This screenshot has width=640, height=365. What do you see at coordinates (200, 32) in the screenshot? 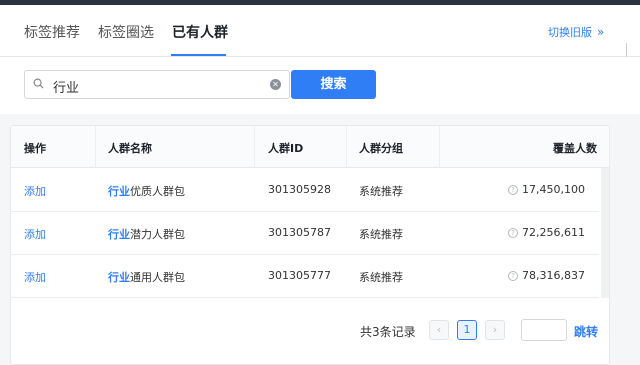
I see `tab-existing-audience: 已有人群` at bounding box center [200, 32].